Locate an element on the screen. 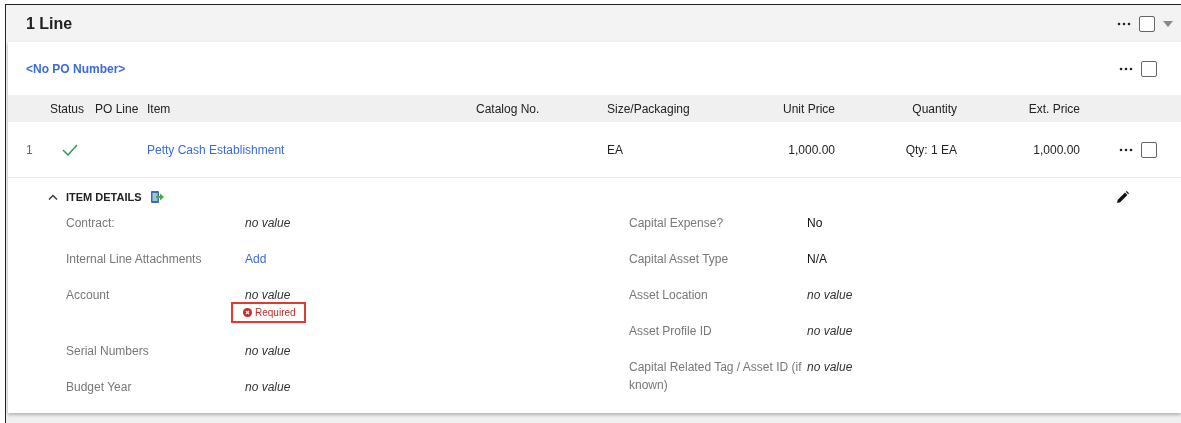 This screenshot has height=423, width=1181. line-number: 1 is located at coordinates (29, 150).